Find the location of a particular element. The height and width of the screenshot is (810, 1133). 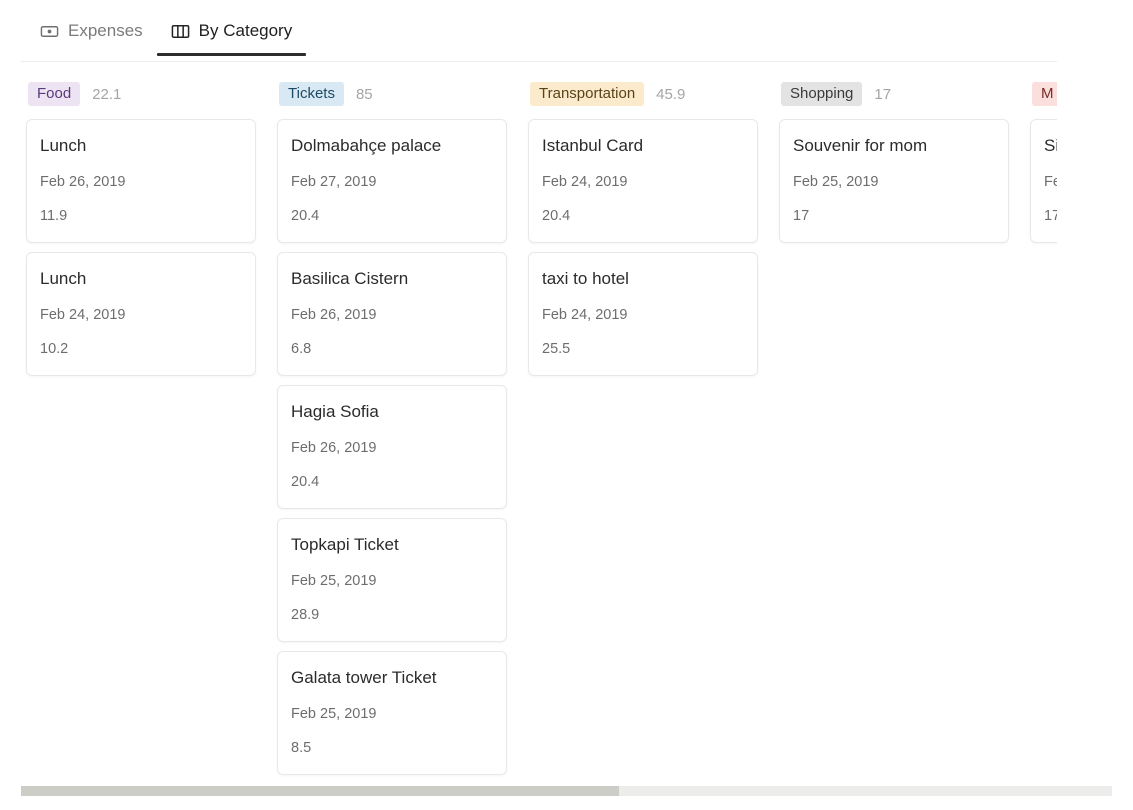

expense-amount: 11.9 is located at coordinates (54, 216).